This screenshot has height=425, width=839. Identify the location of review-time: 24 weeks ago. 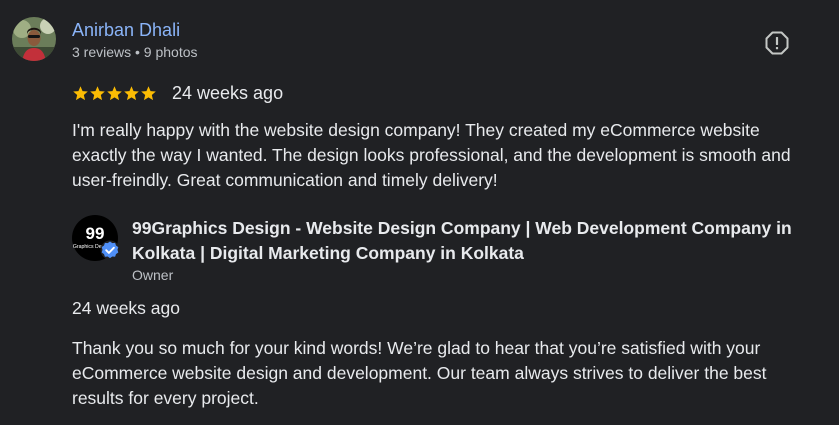
(228, 93).